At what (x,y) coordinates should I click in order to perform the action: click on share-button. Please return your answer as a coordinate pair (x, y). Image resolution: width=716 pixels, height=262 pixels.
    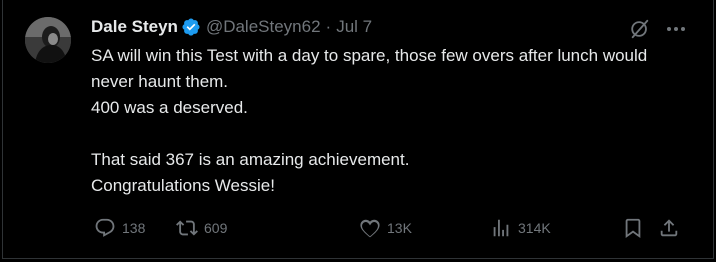
    Looking at the image, I should click on (669, 228).